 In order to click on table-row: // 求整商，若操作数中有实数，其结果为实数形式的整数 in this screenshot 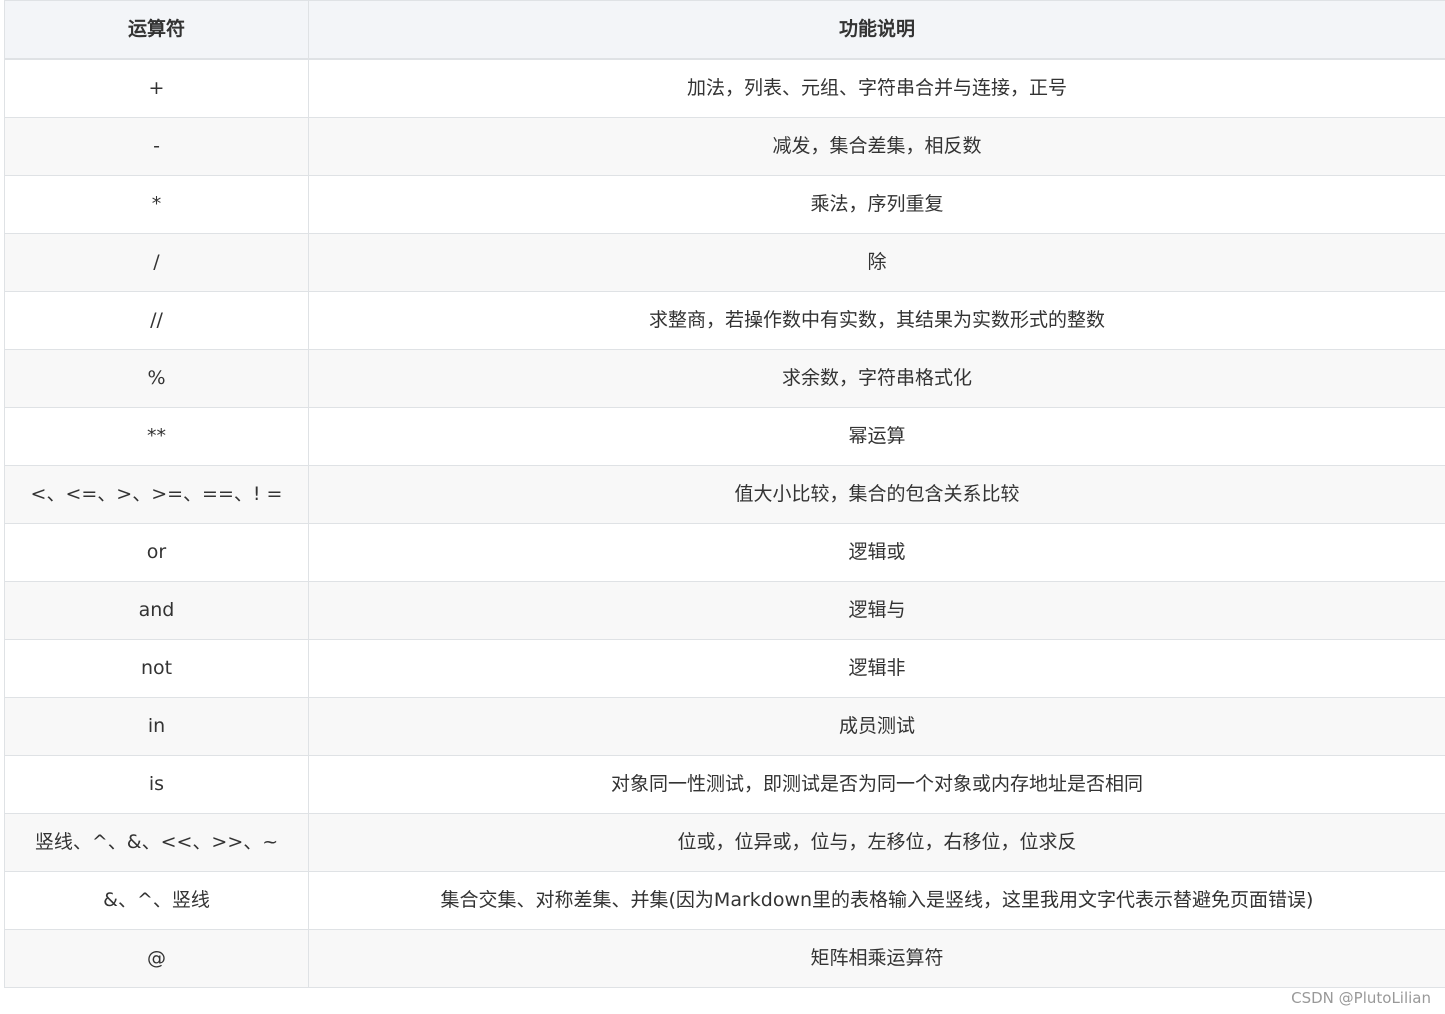, I will do `click(724, 320)`.